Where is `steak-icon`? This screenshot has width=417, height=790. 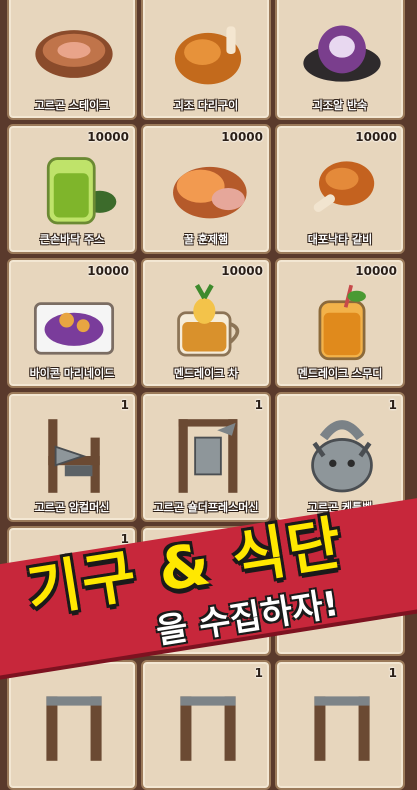
steak-icon is located at coordinates (74, 54).